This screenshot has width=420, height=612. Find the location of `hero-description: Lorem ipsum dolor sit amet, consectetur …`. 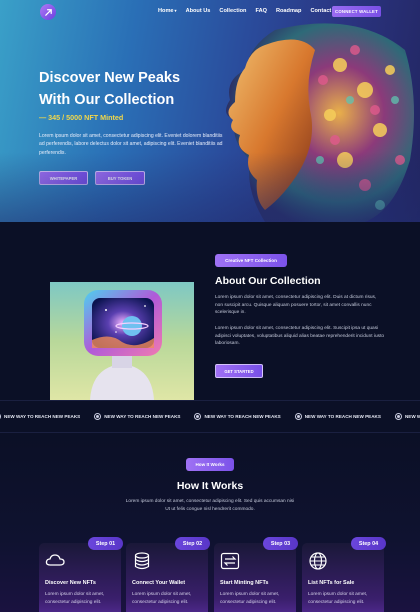

hero-description: Lorem ipsum dolor sit amet, consectetur … is located at coordinates (131, 144).